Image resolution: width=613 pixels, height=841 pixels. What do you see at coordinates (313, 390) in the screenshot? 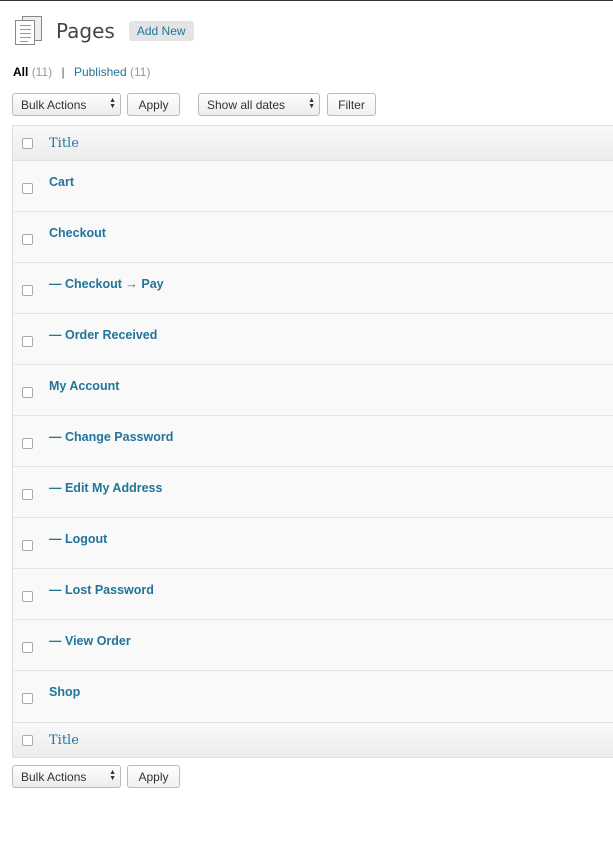
I see `table-row: My Account` at bounding box center [313, 390].